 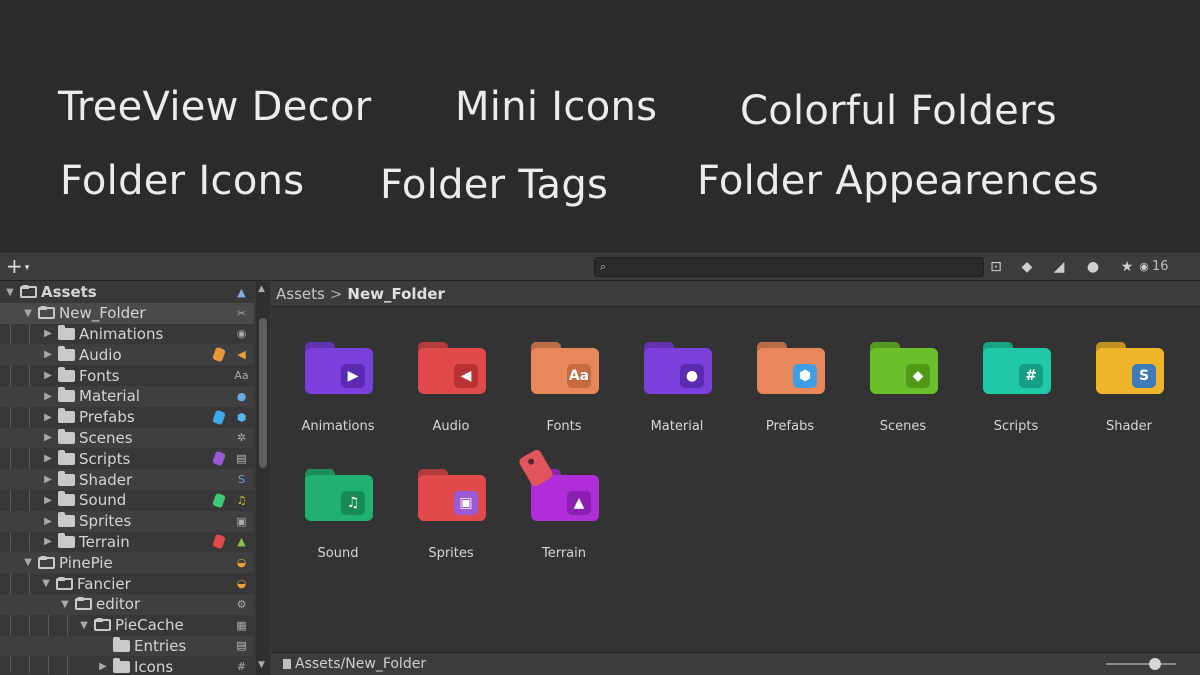 What do you see at coordinates (677, 426) in the screenshot?
I see `folder-label: Material` at bounding box center [677, 426].